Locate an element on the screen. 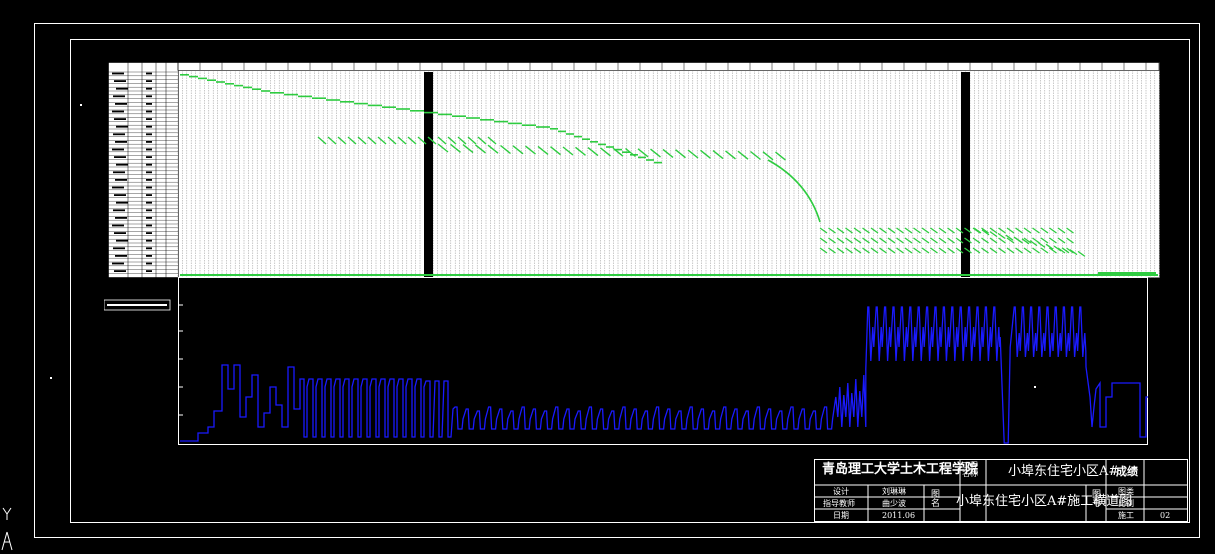  curve-legend is located at coordinates (137, 305).